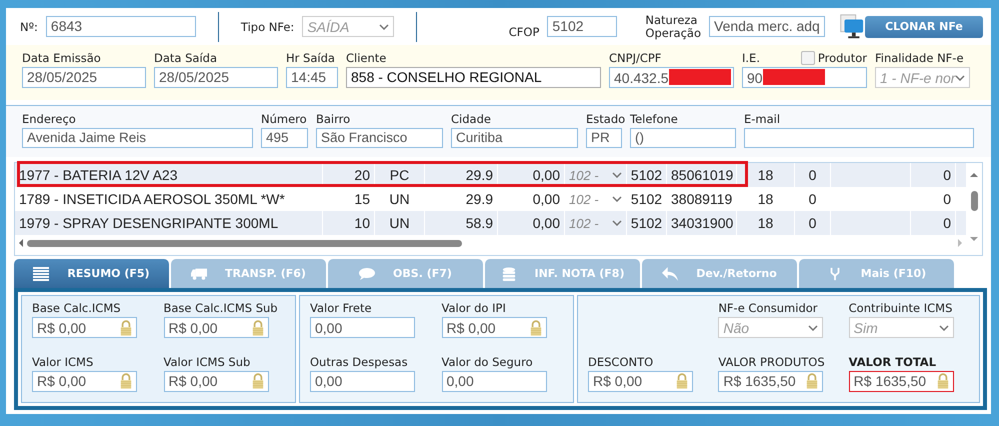 Image resolution: width=999 pixels, height=426 pixels. What do you see at coordinates (751, 58) in the screenshot?
I see `field-label: I.E.` at bounding box center [751, 58].